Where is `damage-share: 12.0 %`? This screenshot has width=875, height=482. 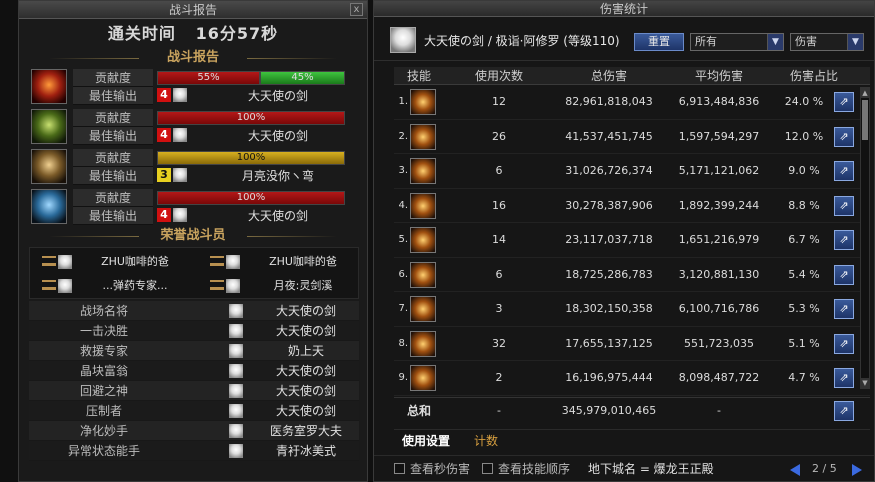
damage-share: 12.0 % is located at coordinates (804, 136).